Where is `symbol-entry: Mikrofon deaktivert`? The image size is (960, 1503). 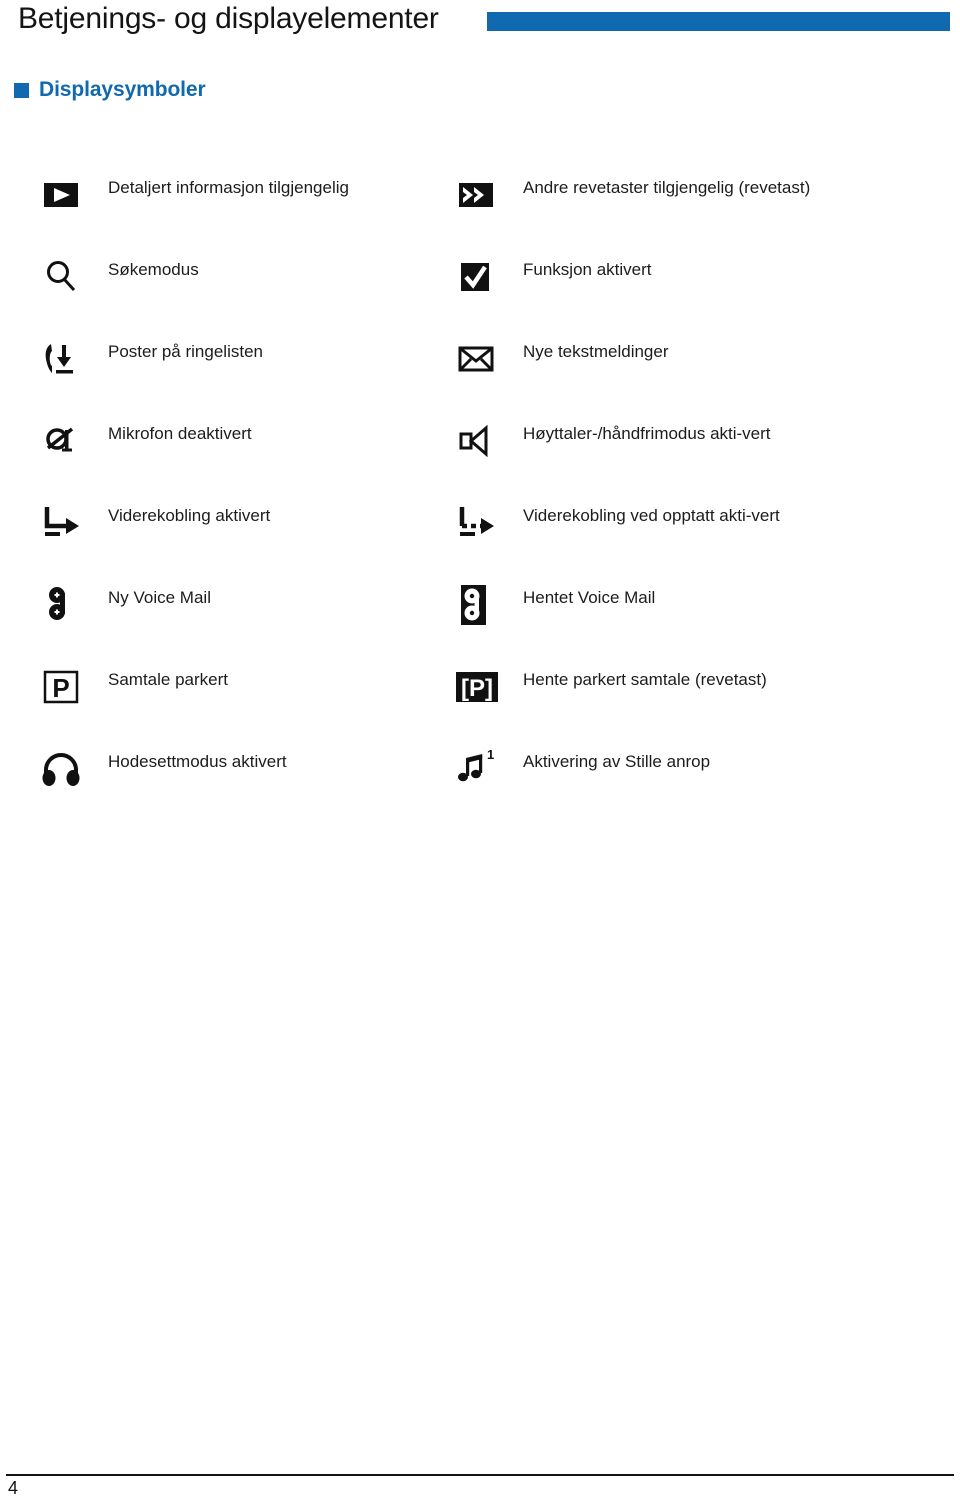
symbol-entry: Mikrofon deaktivert is located at coordinates (233, 450).